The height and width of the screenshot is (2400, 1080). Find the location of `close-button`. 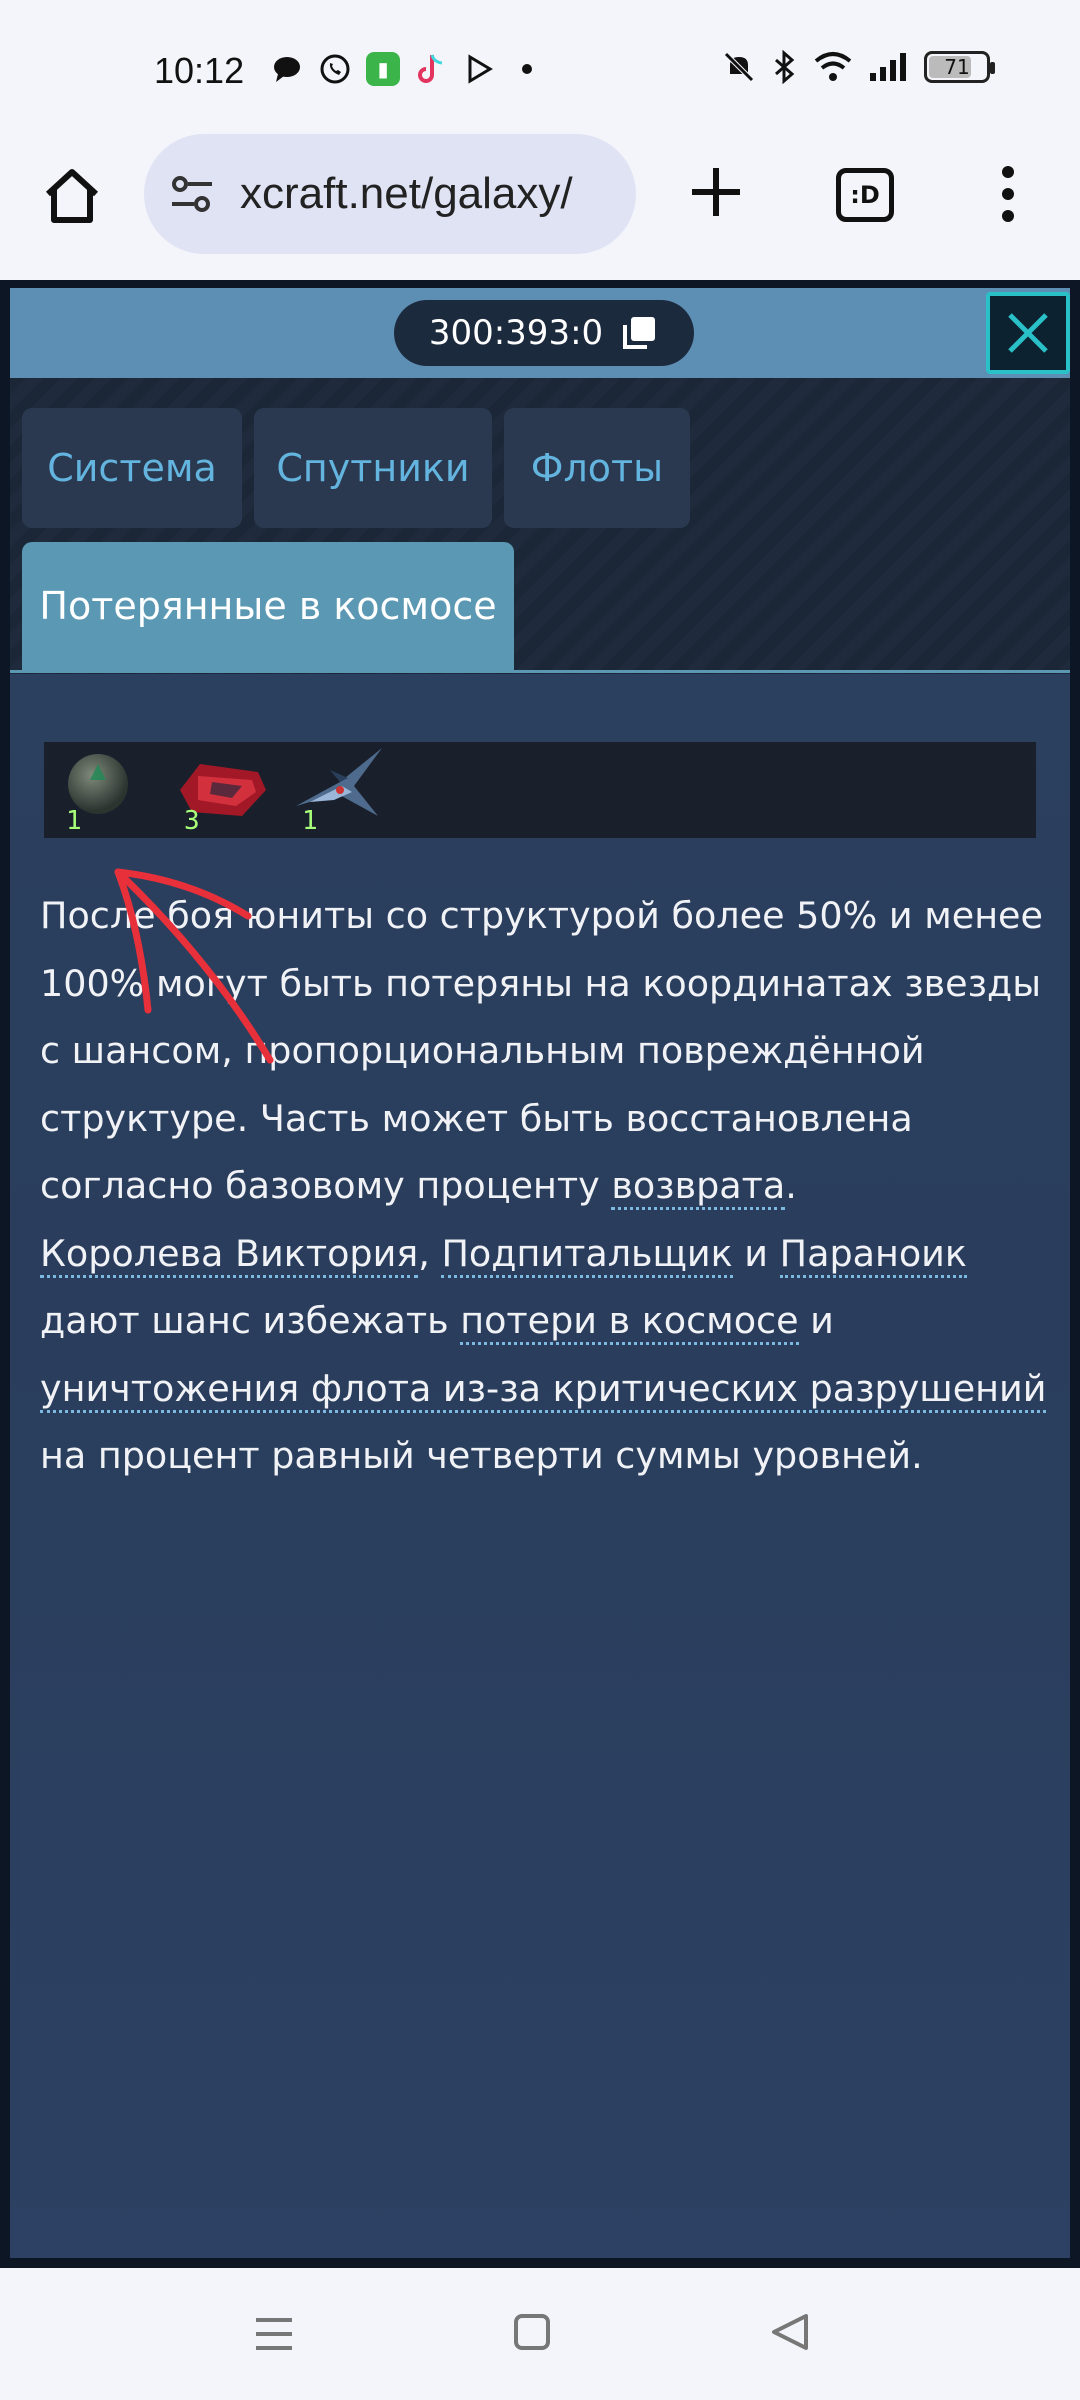

close-button is located at coordinates (1028, 333).